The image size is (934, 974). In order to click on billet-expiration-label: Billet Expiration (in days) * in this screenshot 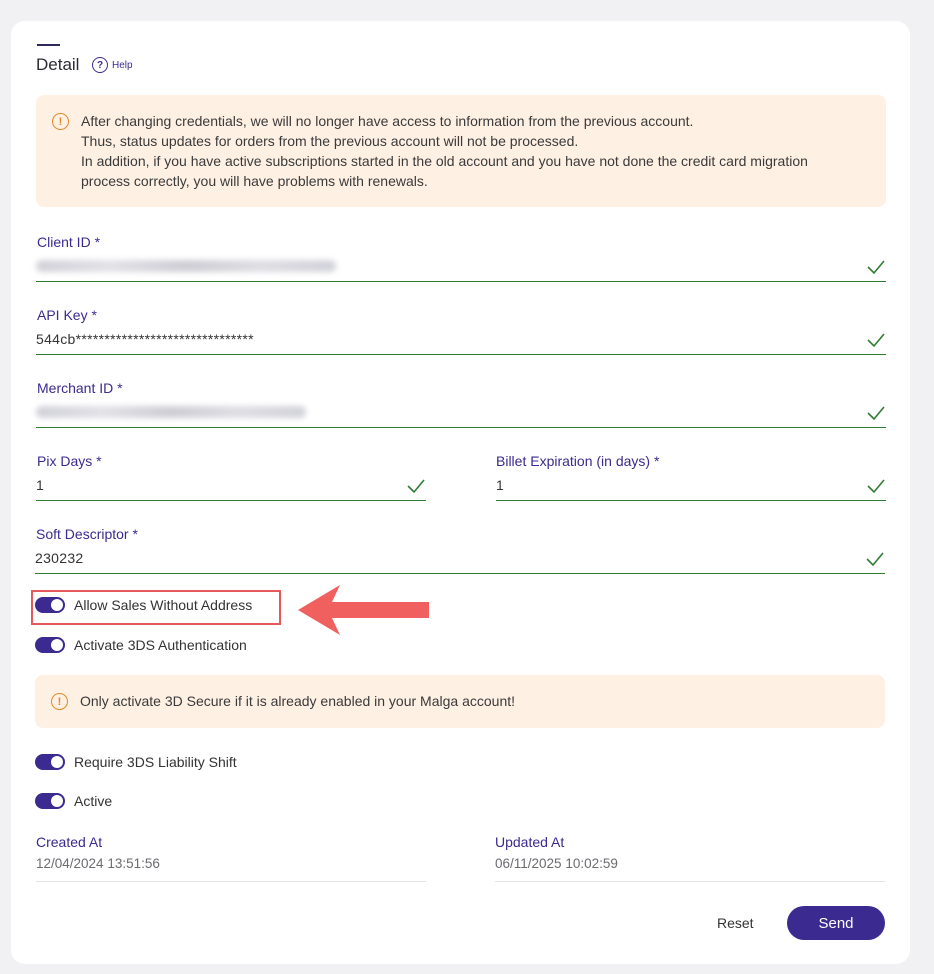, I will do `click(578, 461)`.